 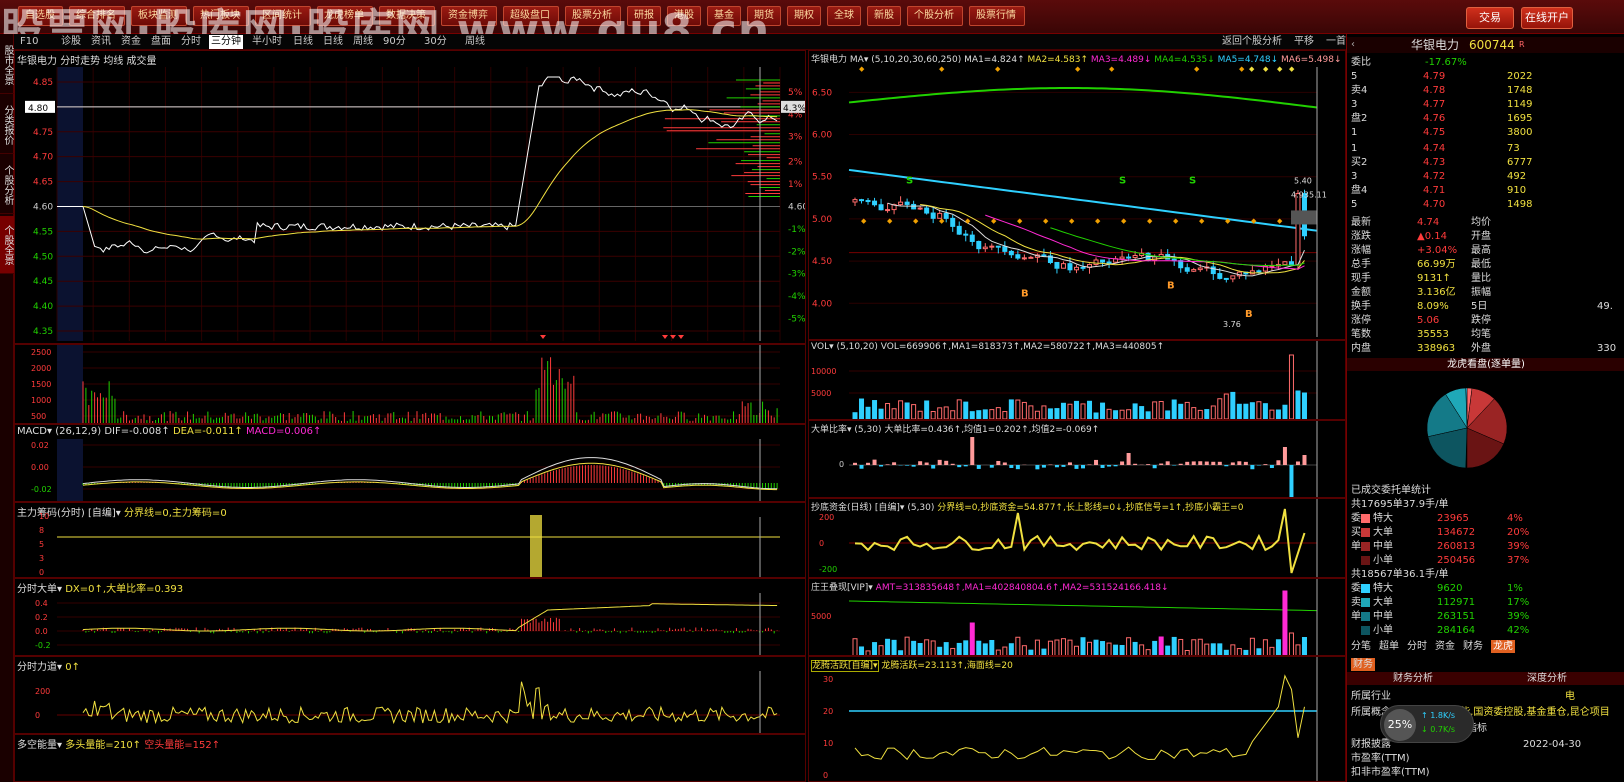 What do you see at coordinates (1456, 602) in the screenshot?
I see `sell-volume: 112971` at bounding box center [1456, 602].